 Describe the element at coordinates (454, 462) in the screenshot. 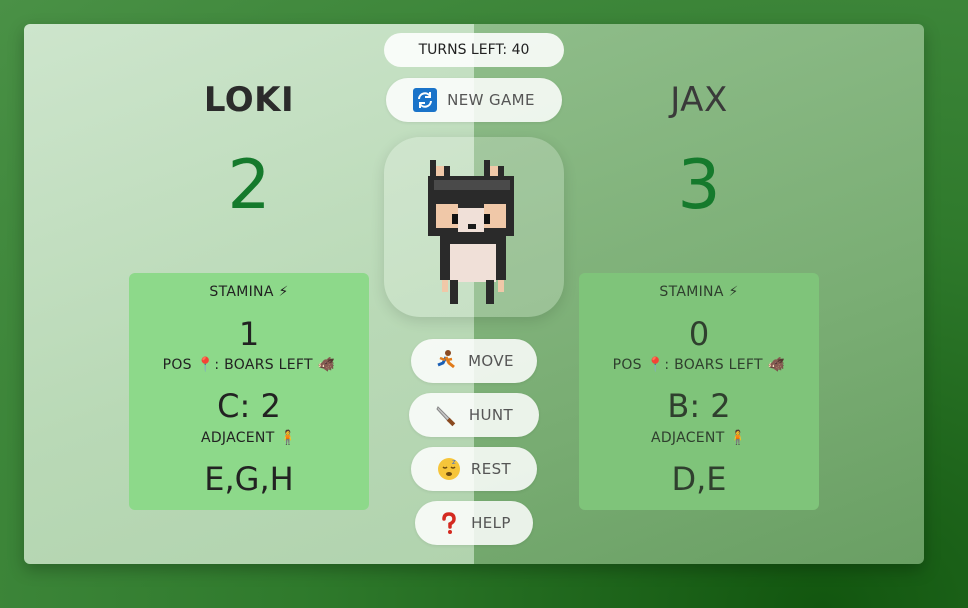

I see `svg-text: z` at that location.